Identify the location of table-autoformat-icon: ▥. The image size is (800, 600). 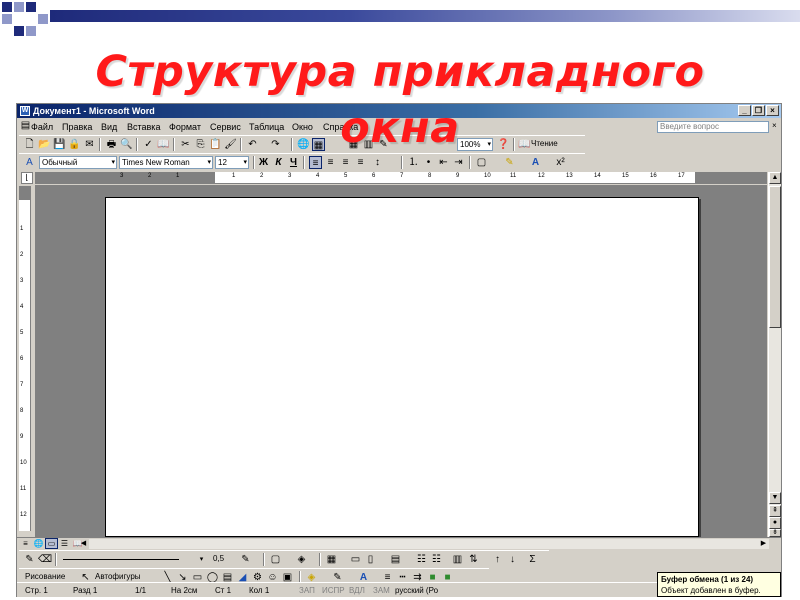
(457, 559).